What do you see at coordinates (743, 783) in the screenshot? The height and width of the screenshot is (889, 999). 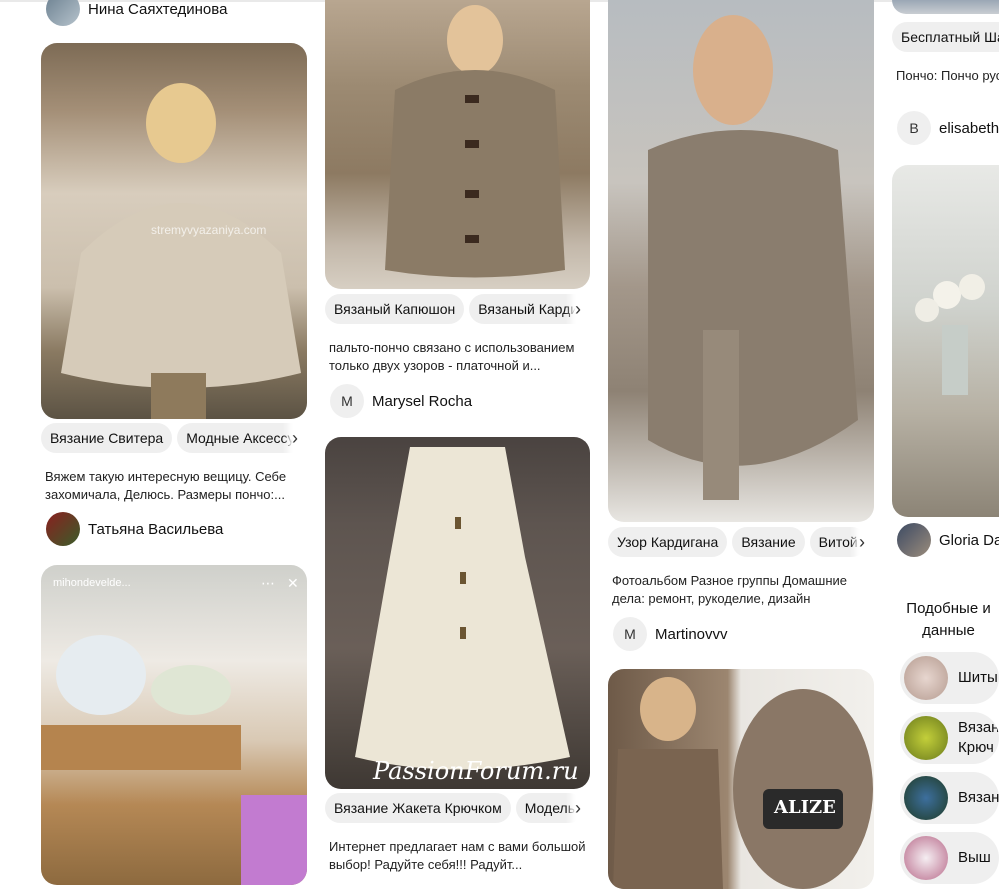 I see `yarn-illustration` at bounding box center [743, 783].